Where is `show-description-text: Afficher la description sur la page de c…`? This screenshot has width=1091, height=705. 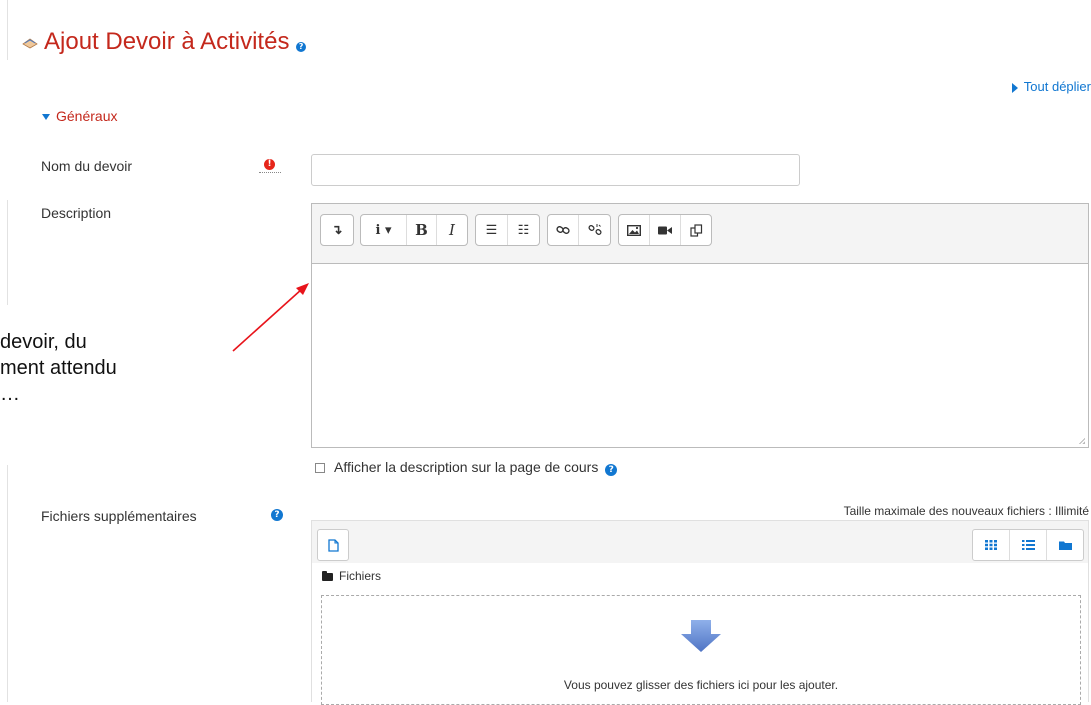
show-description-text: Afficher la description sur la page de c… is located at coordinates (466, 467).